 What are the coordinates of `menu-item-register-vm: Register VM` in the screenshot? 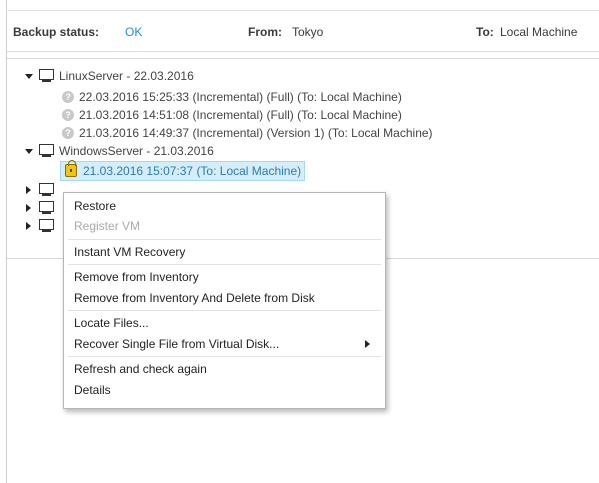 It's located at (107, 226).